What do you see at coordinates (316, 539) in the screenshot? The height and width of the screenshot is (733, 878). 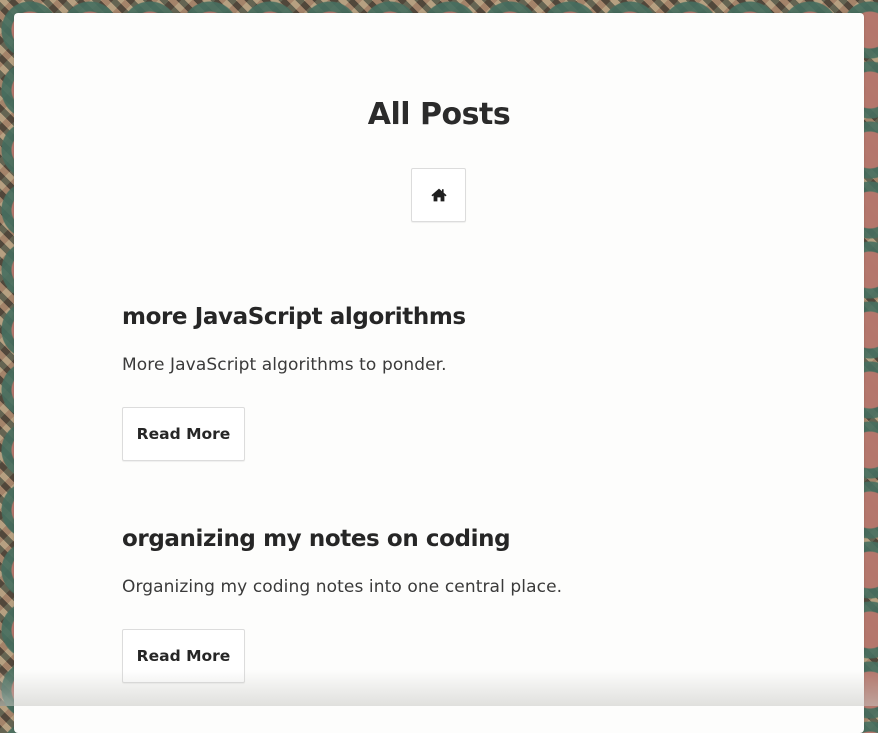 I see `post-title: organizing my notes on coding` at bounding box center [316, 539].